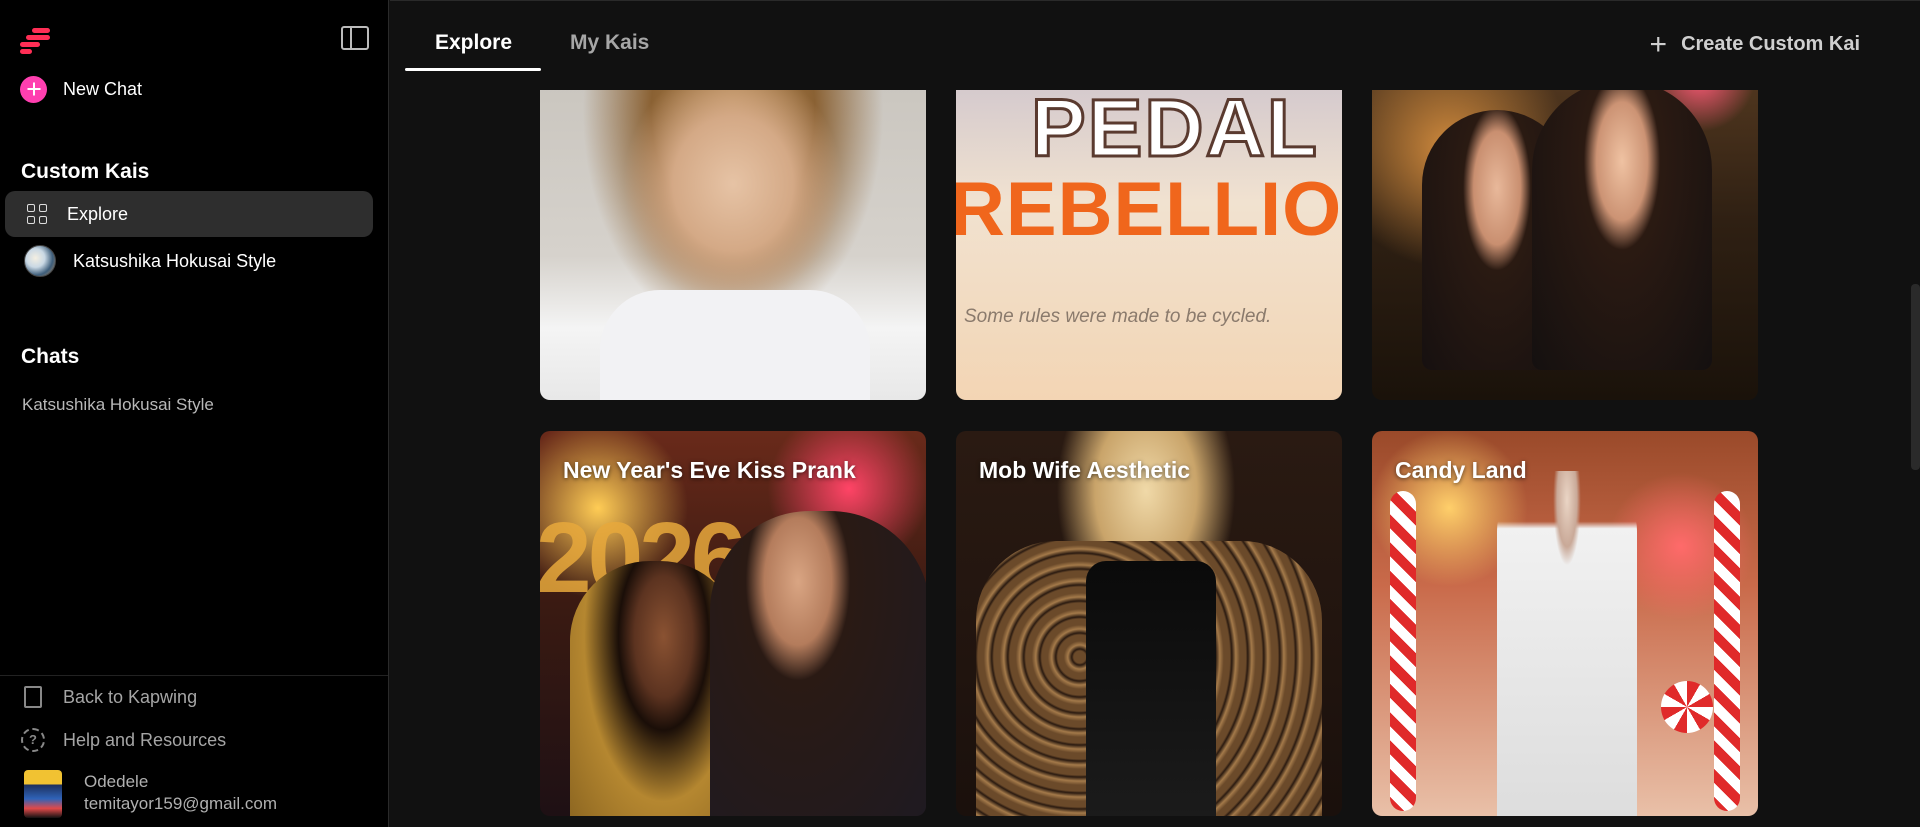 This screenshot has width=1920, height=827. What do you see at coordinates (189, 214) in the screenshot?
I see `sidebar-item-explore: Explore` at bounding box center [189, 214].